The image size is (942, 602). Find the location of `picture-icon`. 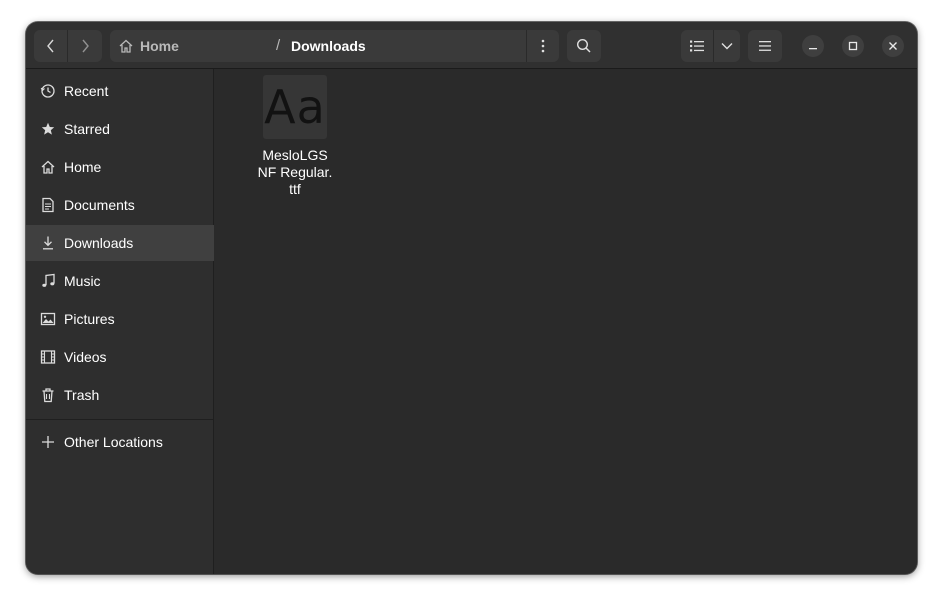

picture-icon is located at coordinates (48, 319).